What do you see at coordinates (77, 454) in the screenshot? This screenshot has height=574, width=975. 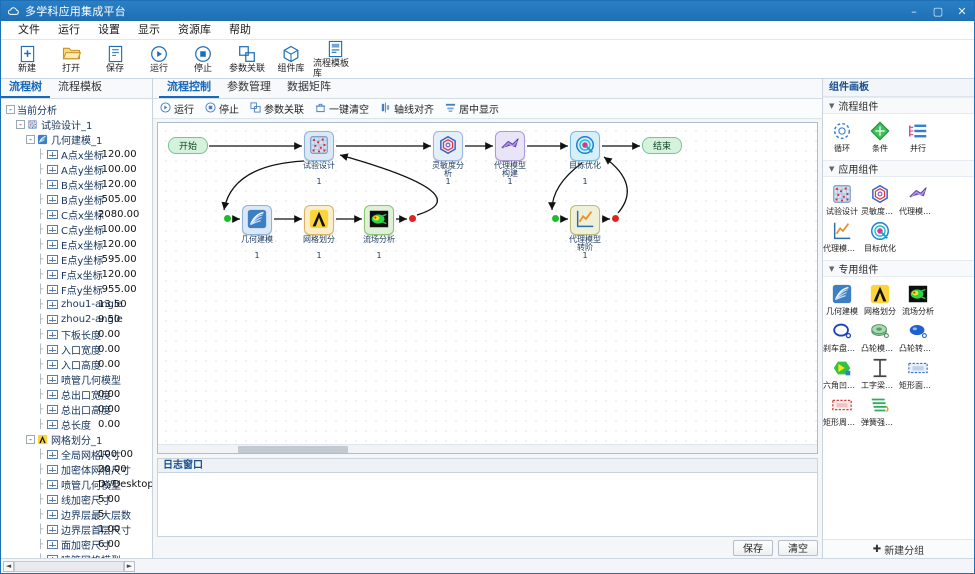 I see `tree-item: ├ 全局网格尺寸 100.00` at bounding box center [77, 454].